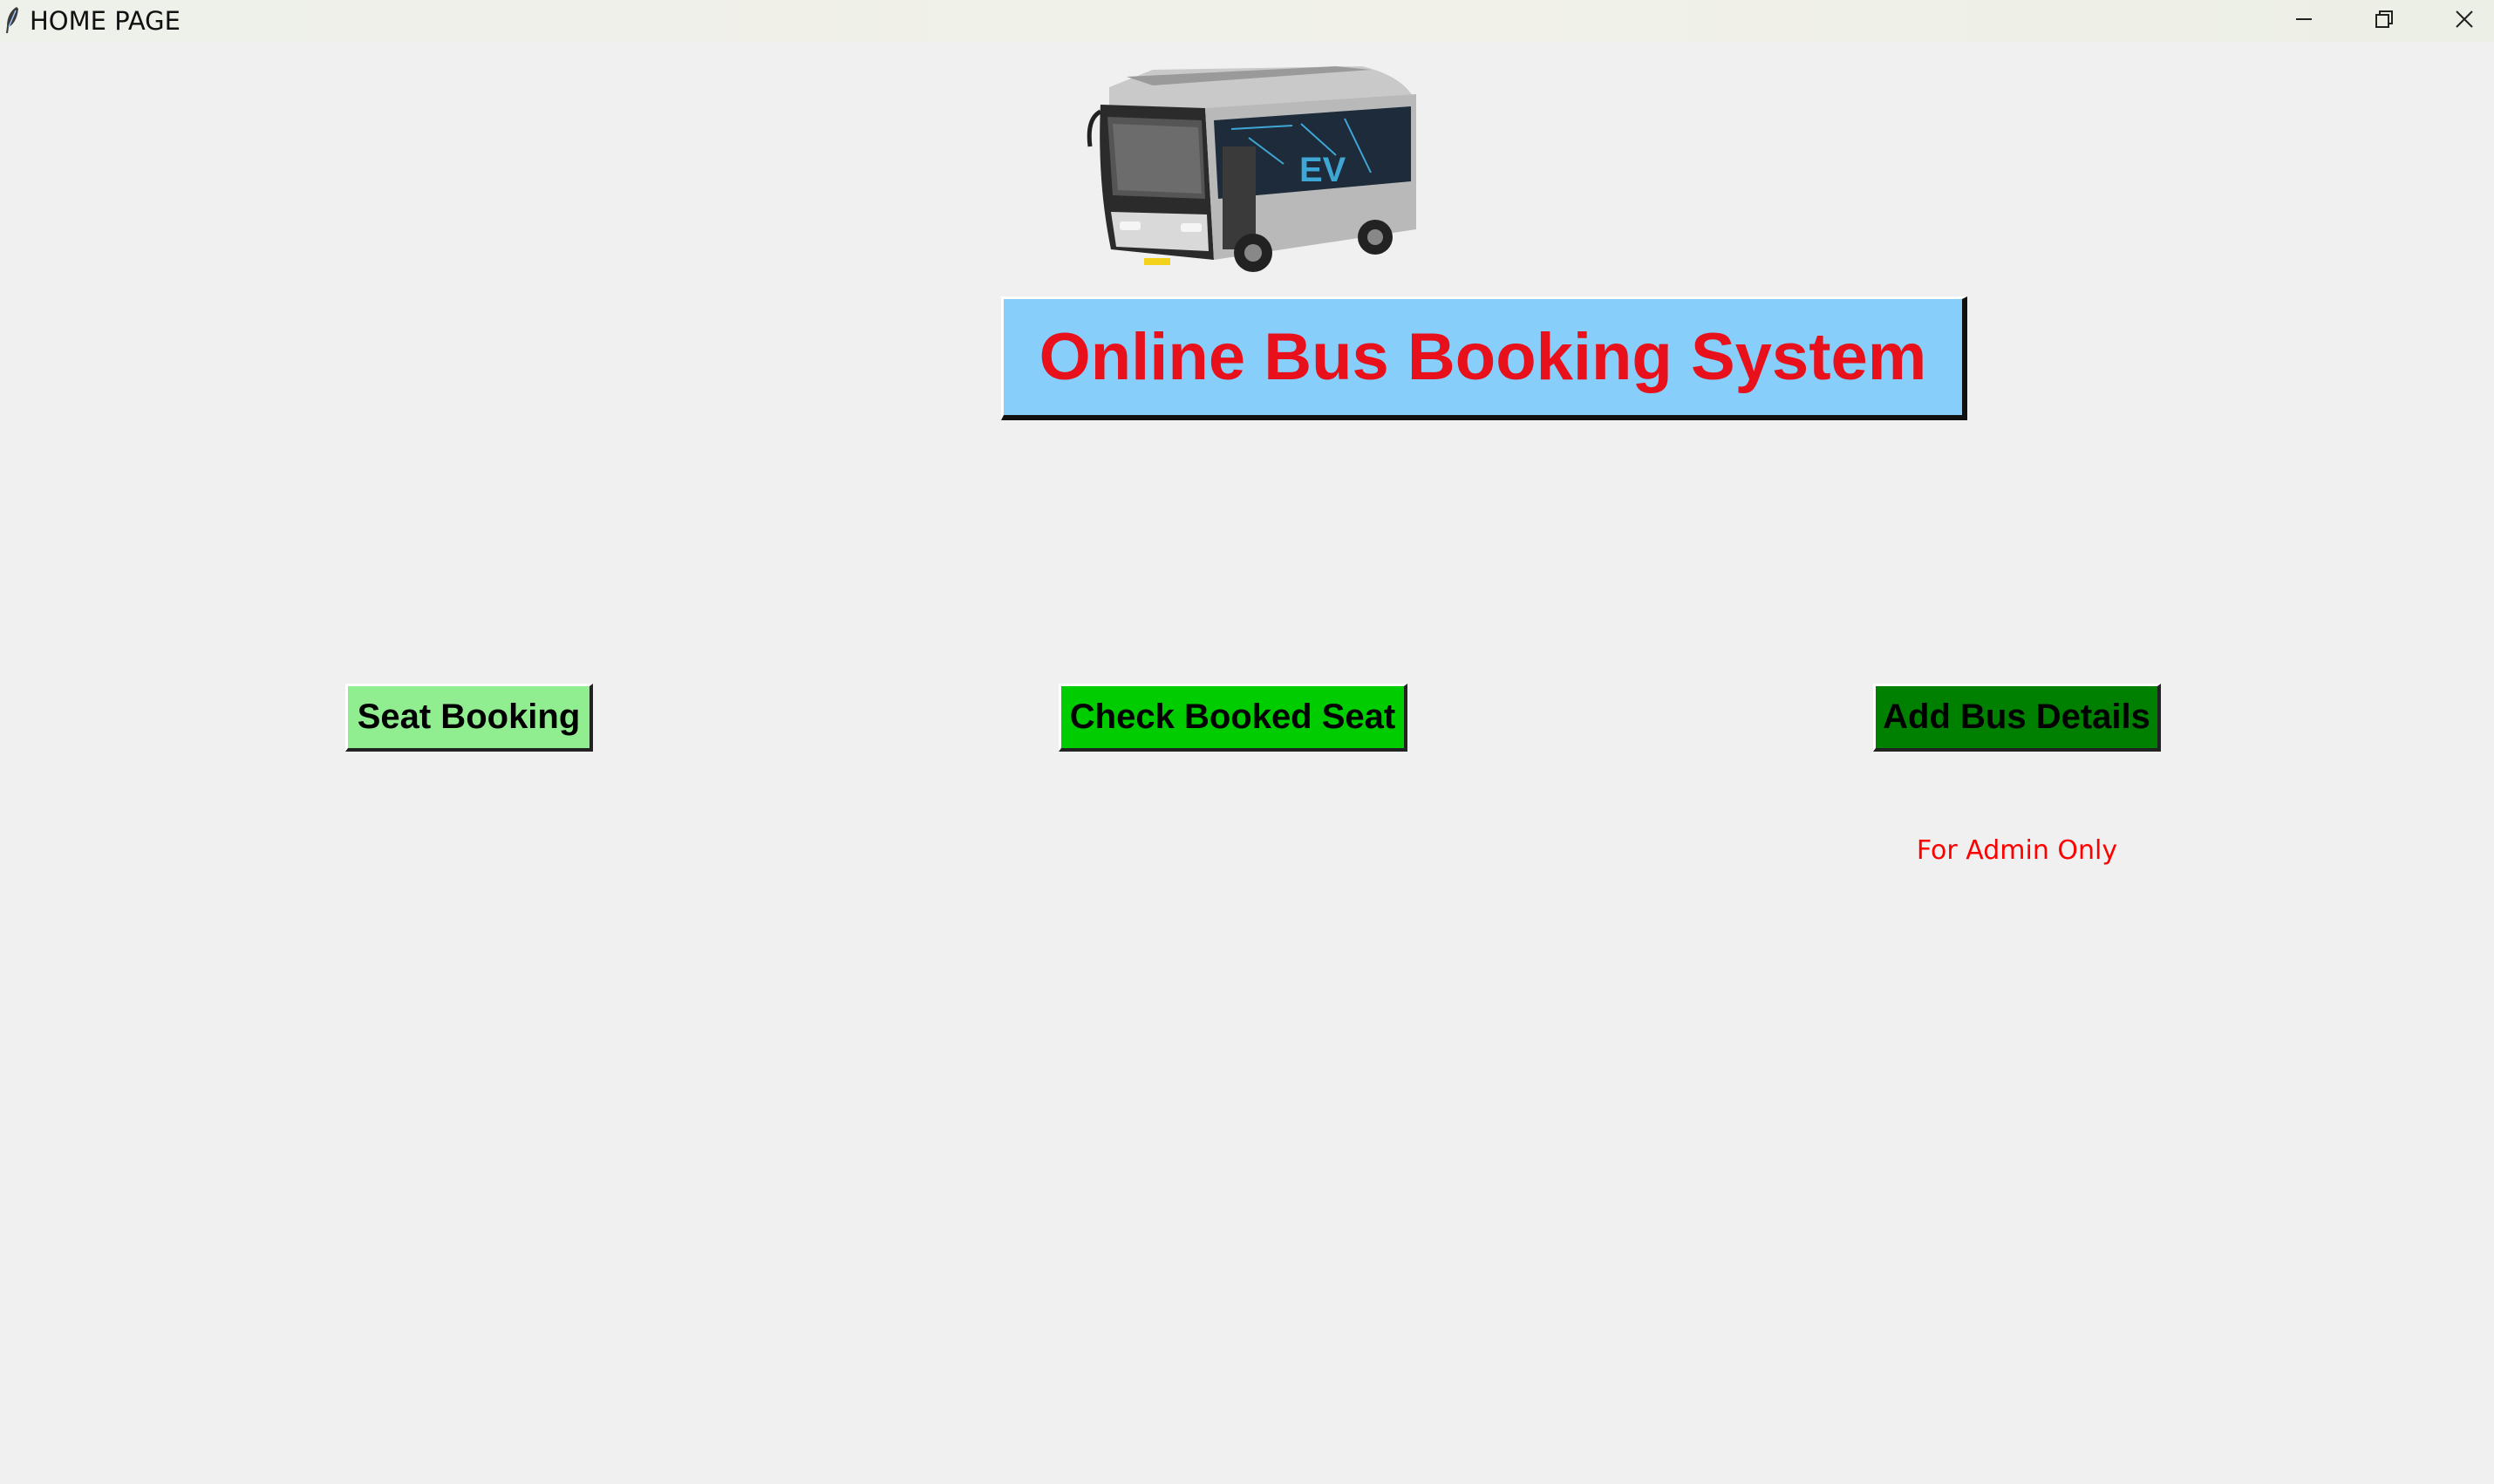 This screenshot has width=2494, height=1484. I want to click on minimize-button, so click(2304, 21).